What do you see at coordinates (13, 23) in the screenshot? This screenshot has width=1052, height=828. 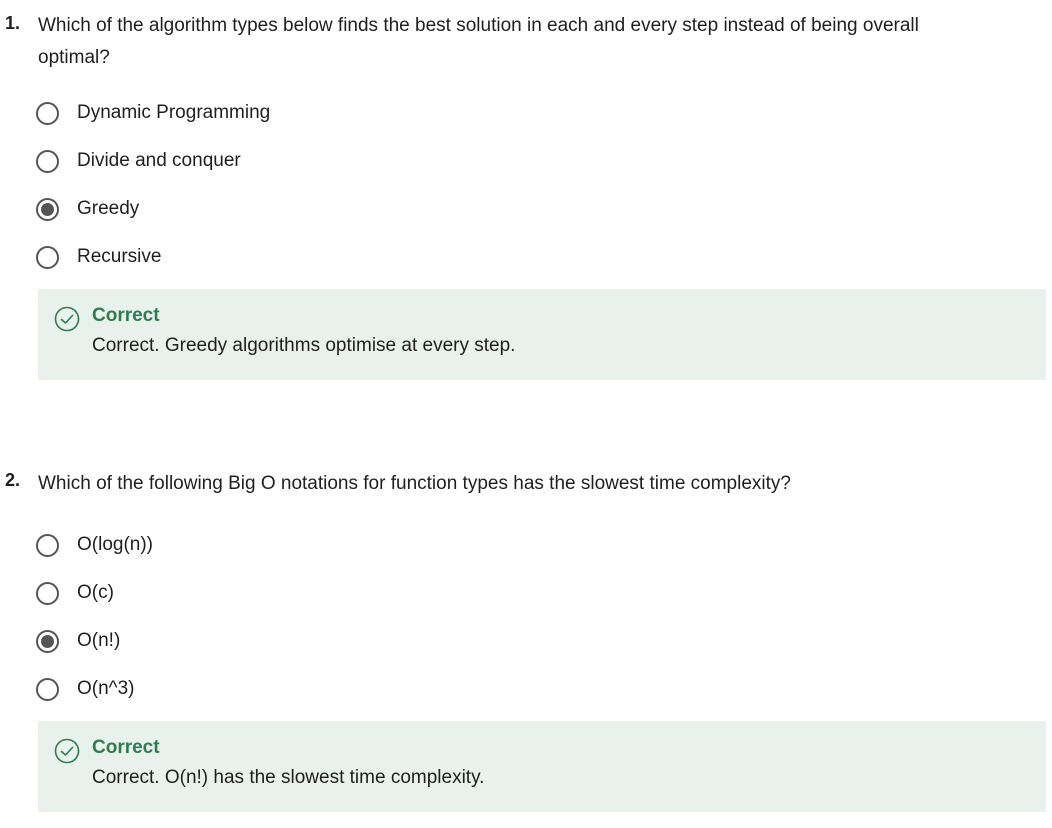 I see `question-number: 1.` at bounding box center [13, 23].